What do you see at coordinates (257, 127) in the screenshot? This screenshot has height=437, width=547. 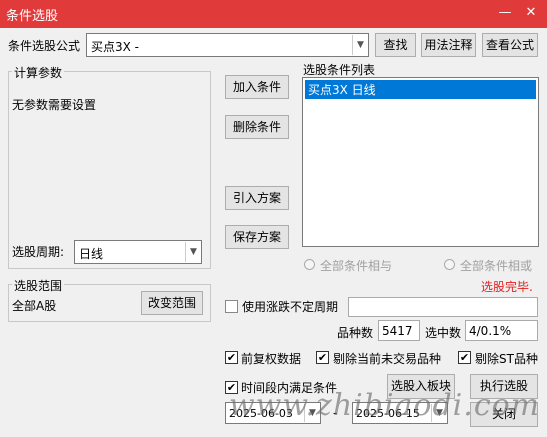 I see `delete-condition-button: 删除条件` at bounding box center [257, 127].